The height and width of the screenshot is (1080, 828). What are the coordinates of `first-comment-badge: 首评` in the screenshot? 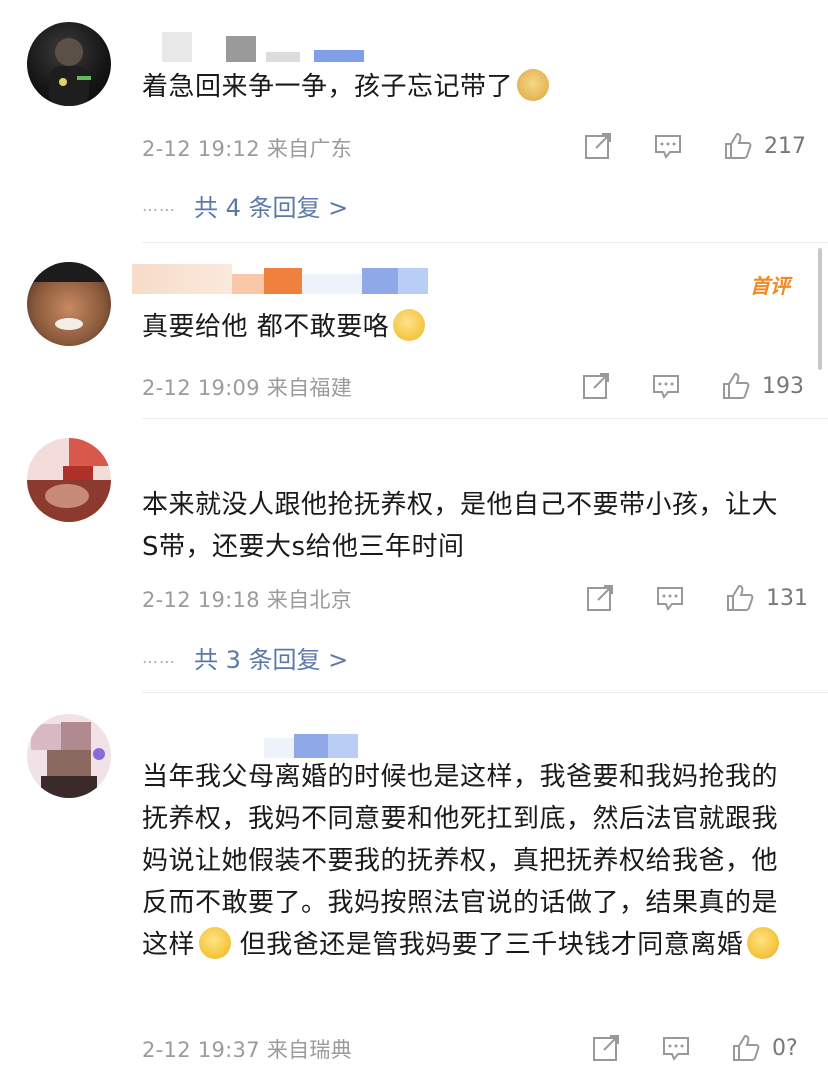 It's located at (770, 286).